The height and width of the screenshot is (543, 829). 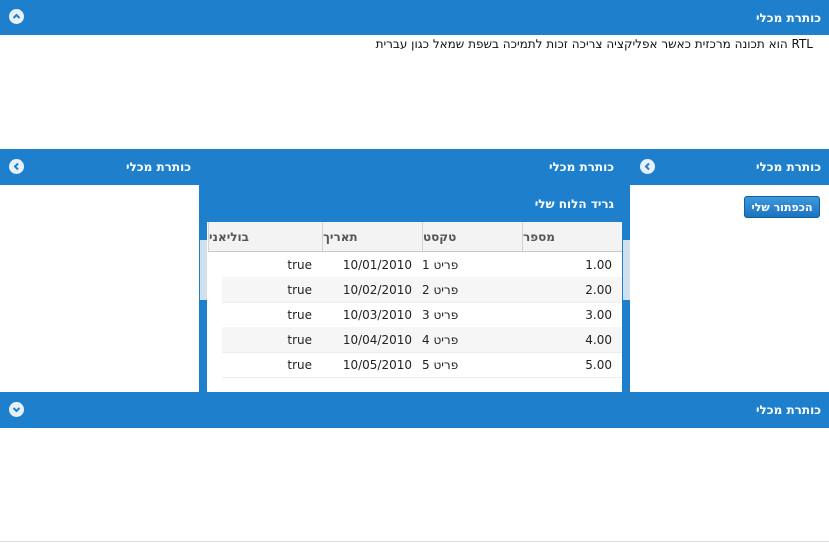 What do you see at coordinates (574, 203) in the screenshot?
I see `grid-title: גריד הלוח שלי` at bounding box center [574, 203].